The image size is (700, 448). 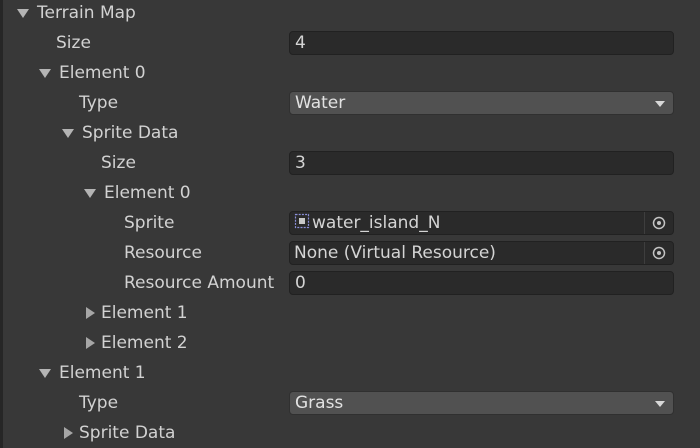 I want to click on element-1-type-row: Type Grass, so click(x=350, y=403).